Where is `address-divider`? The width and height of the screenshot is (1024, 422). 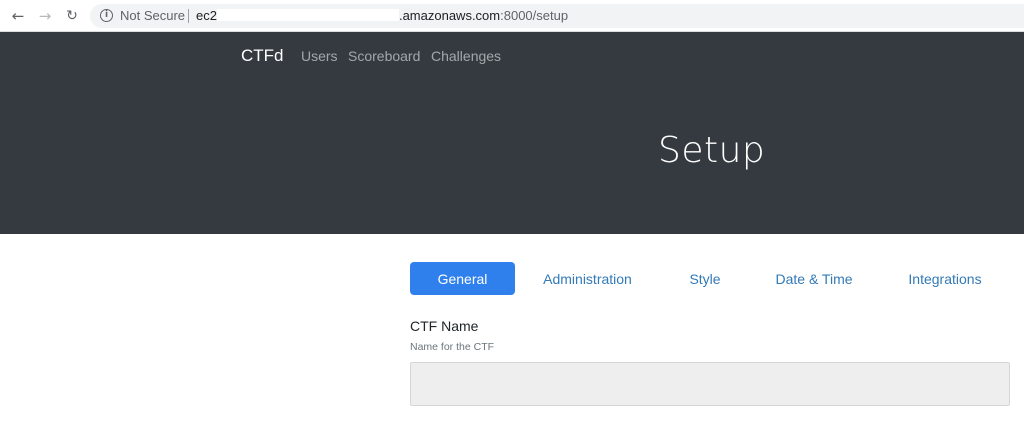 address-divider is located at coordinates (188, 16).